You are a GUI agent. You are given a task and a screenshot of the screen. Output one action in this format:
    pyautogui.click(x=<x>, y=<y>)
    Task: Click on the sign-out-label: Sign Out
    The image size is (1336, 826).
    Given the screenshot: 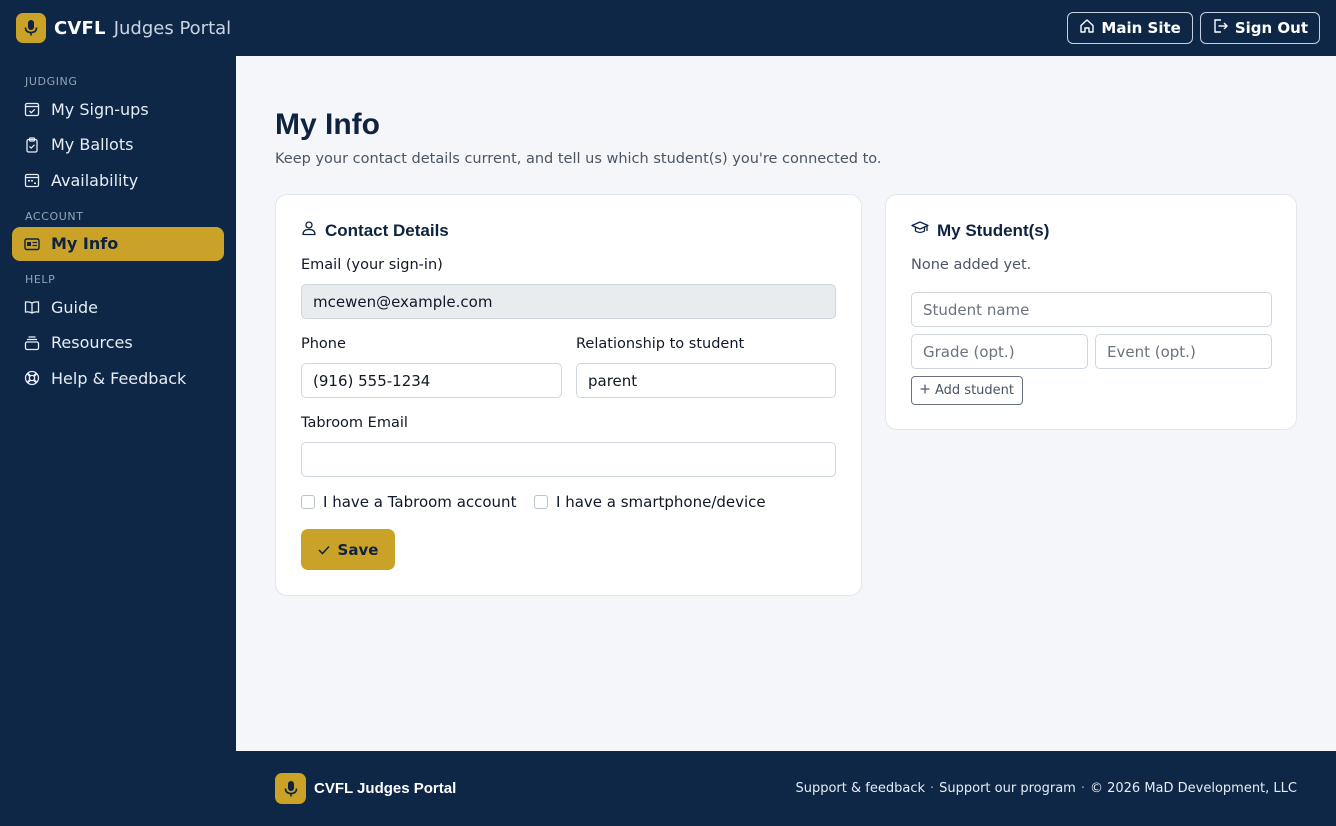 What is the action you would take?
    pyautogui.click(x=1271, y=28)
    